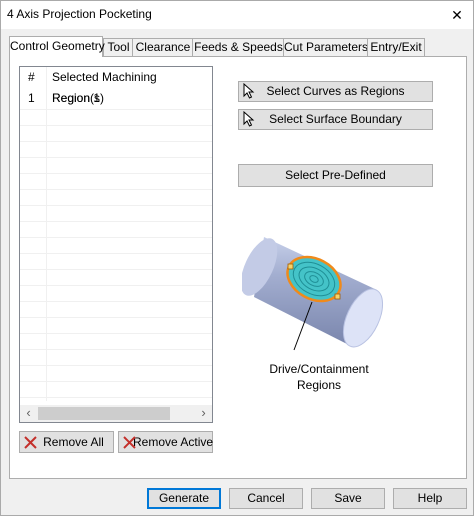 The width and height of the screenshot is (474, 516). Describe the element at coordinates (163, 47) in the screenshot. I see `tab-clearance: Clearance` at that location.